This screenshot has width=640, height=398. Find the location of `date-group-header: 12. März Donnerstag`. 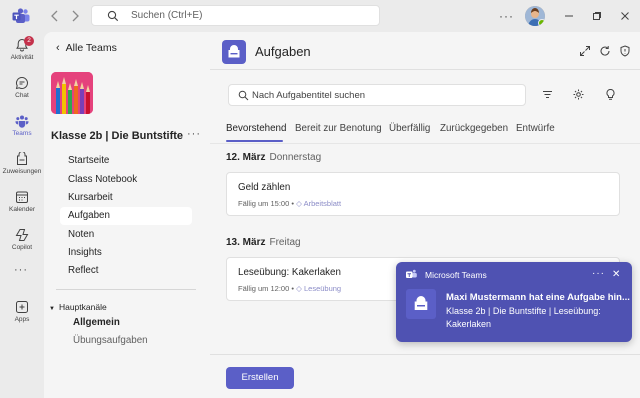

date-group-header: 12. März Donnerstag is located at coordinates (273, 157).